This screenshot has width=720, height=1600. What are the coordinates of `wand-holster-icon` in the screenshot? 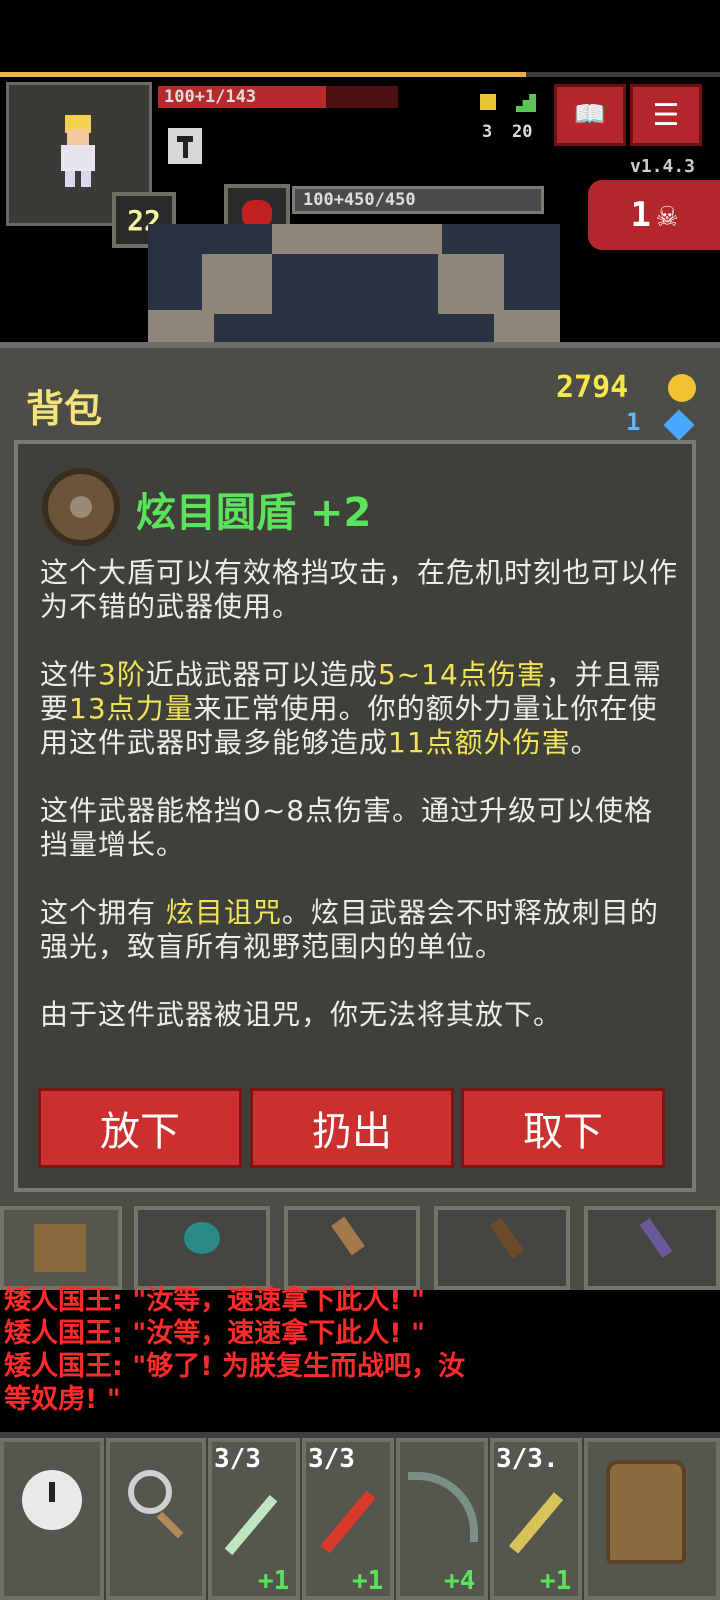 It's located at (656, 1238).